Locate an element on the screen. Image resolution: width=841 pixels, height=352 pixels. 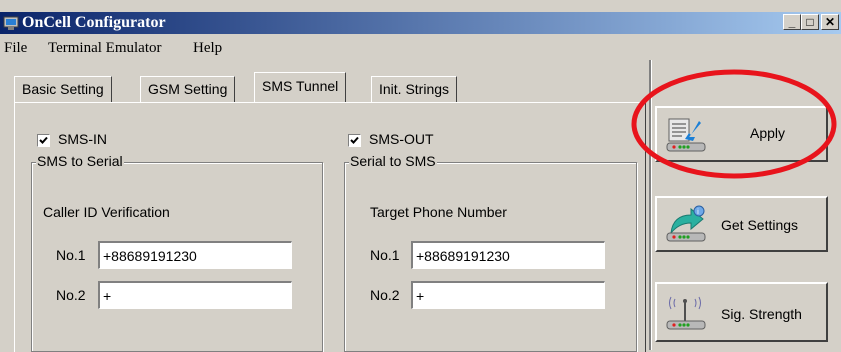
sms-in-checkbox is located at coordinates (43, 140).